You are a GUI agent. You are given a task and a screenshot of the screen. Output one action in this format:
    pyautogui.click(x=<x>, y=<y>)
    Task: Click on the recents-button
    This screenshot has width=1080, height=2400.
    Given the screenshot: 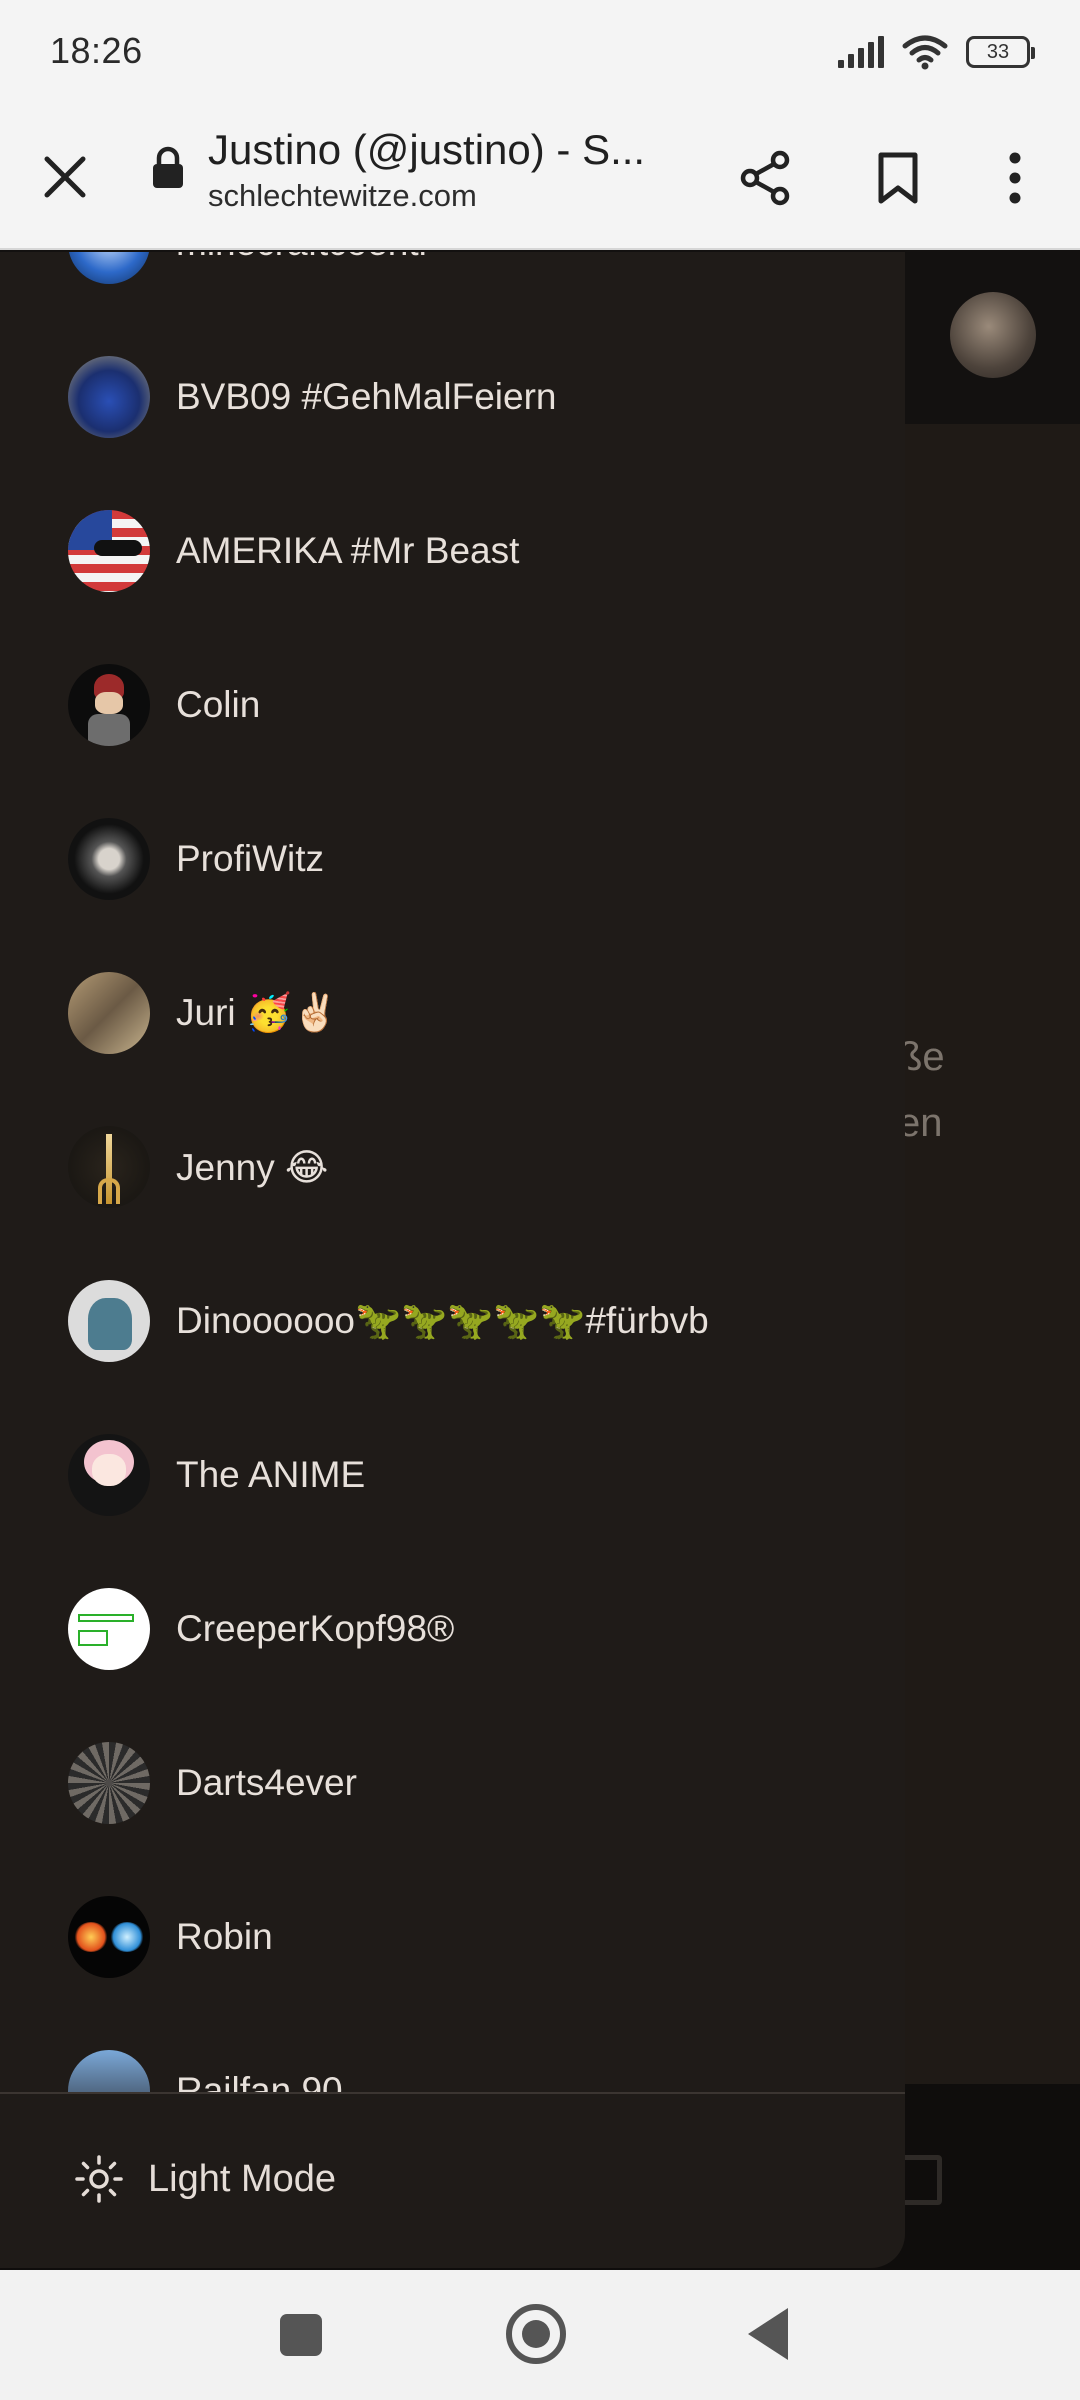 What is the action you would take?
    pyautogui.click(x=301, y=2335)
    